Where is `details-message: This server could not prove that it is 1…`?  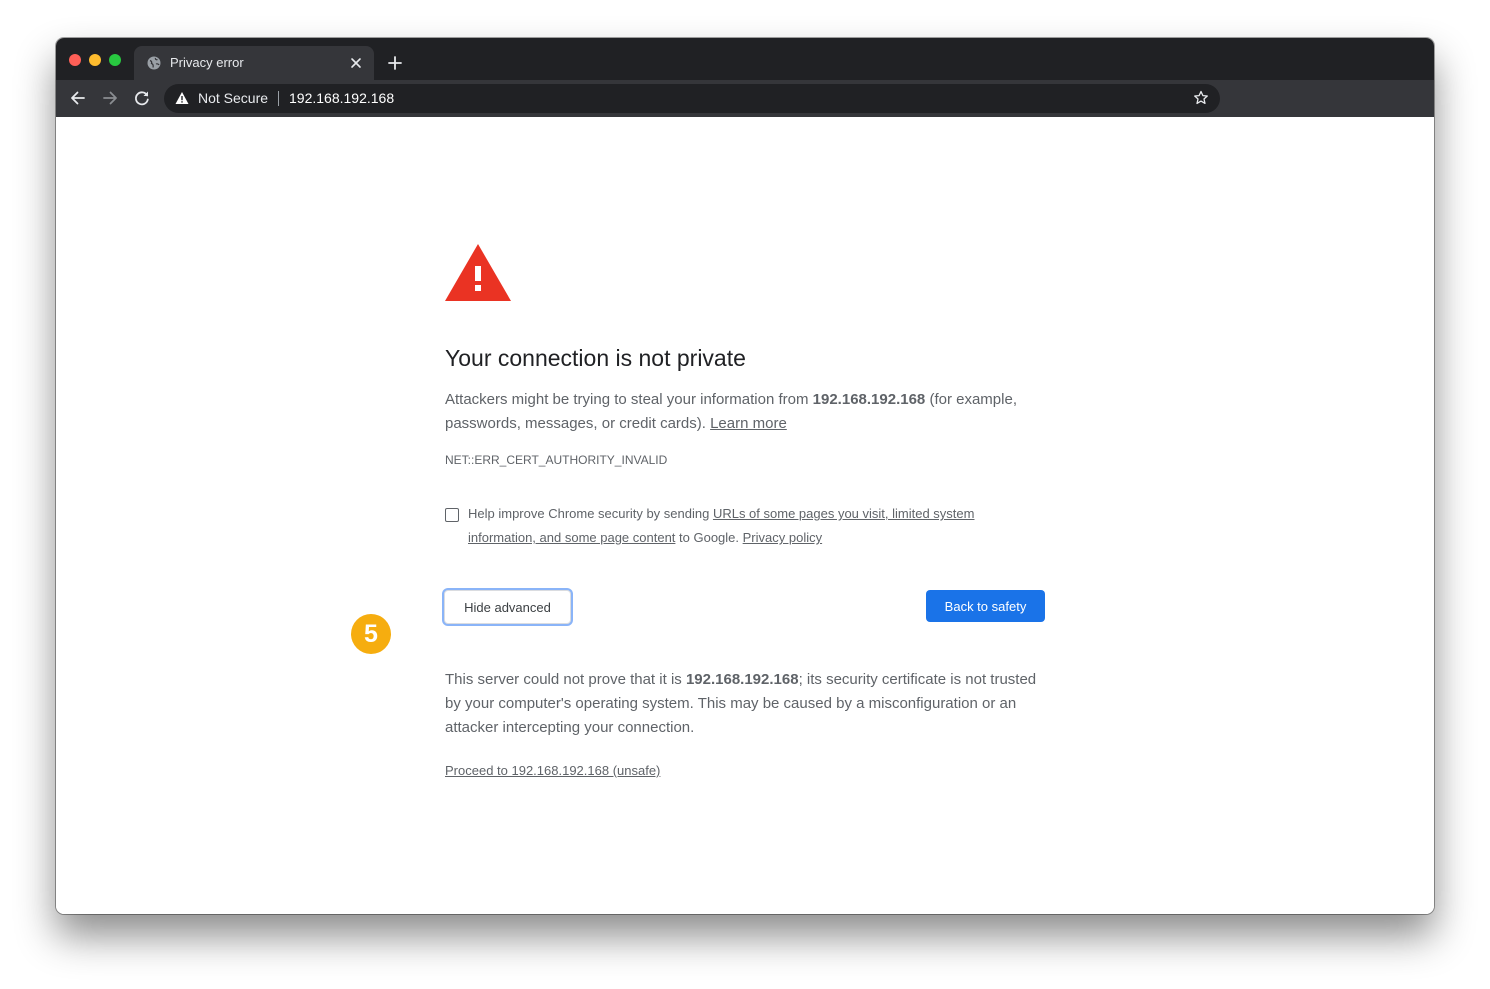
details-message: This server could not prove that it is 1… is located at coordinates (745, 704).